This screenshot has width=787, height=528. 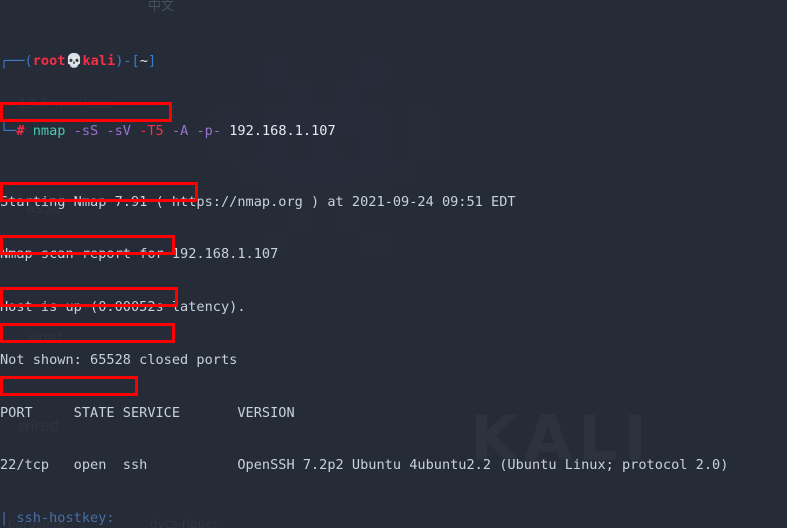 What do you see at coordinates (74, 60) in the screenshot?
I see `skull-icon: 💀` at bounding box center [74, 60].